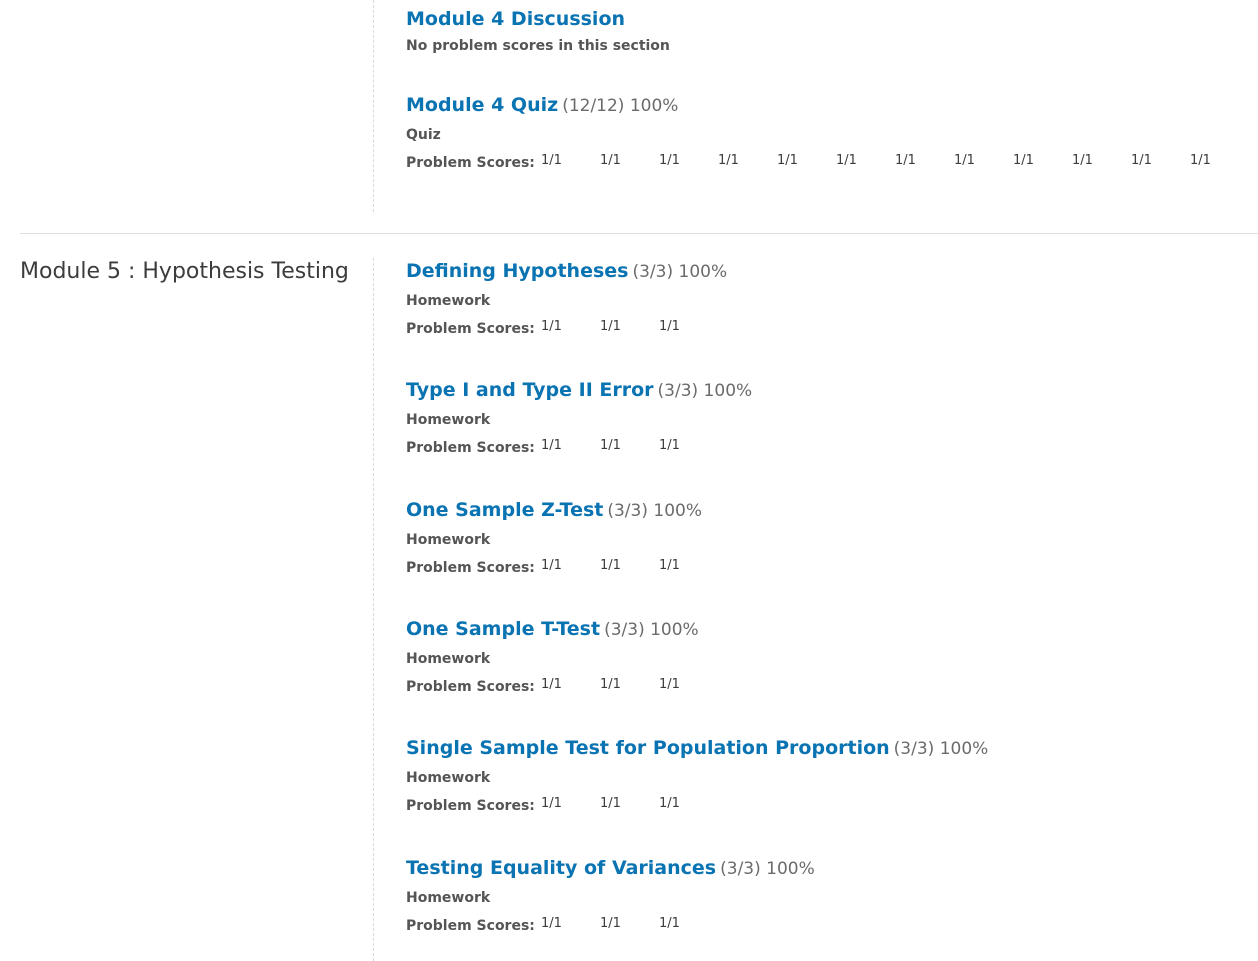 This screenshot has width=1258, height=961. What do you see at coordinates (482, 105) in the screenshot?
I see `section-title-link: Module 4 Quiz` at bounding box center [482, 105].